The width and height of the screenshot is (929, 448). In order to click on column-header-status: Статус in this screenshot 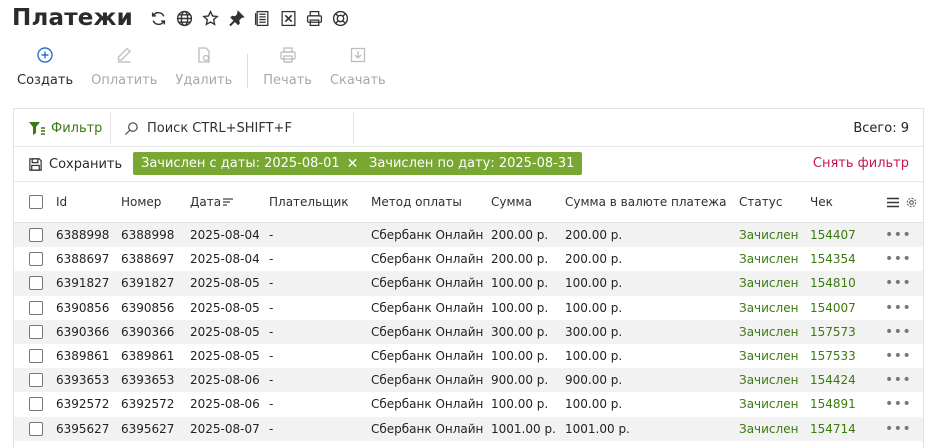, I will do `click(760, 202)`.